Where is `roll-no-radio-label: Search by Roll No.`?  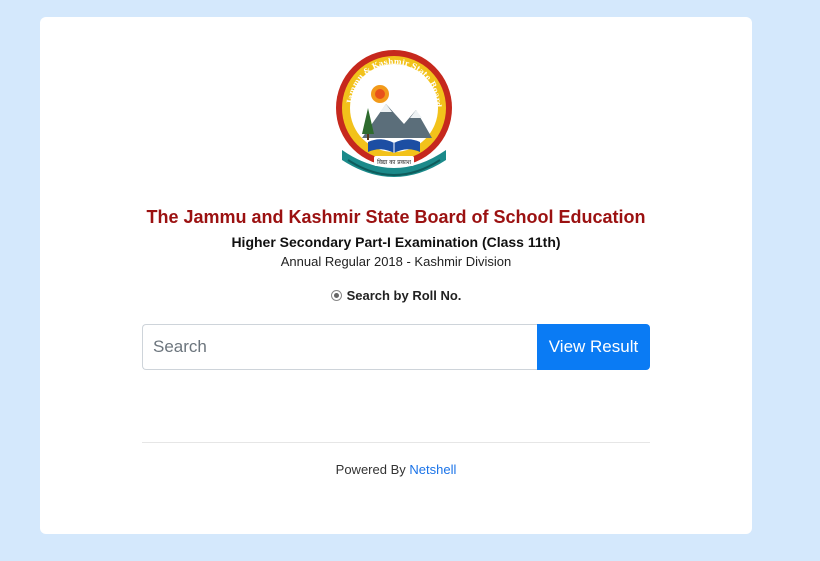
roll-no-radio-label: Search by Roll No. is located at coordinates (404, 295).